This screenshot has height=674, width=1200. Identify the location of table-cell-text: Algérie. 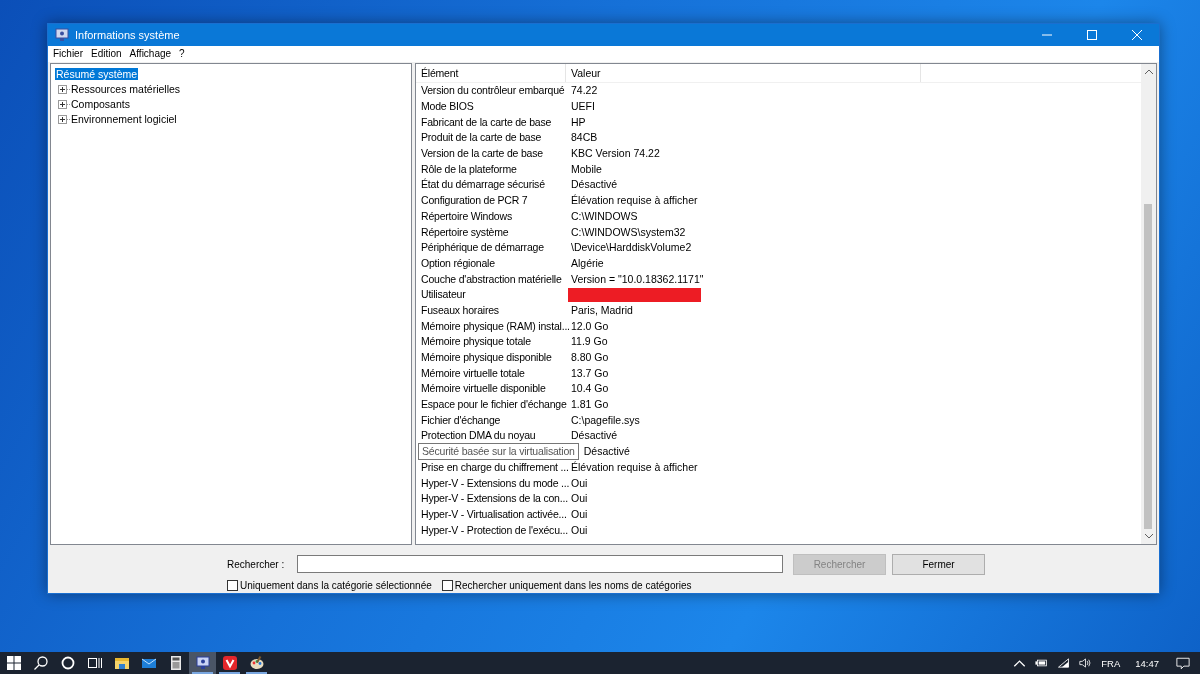
(587, 263).